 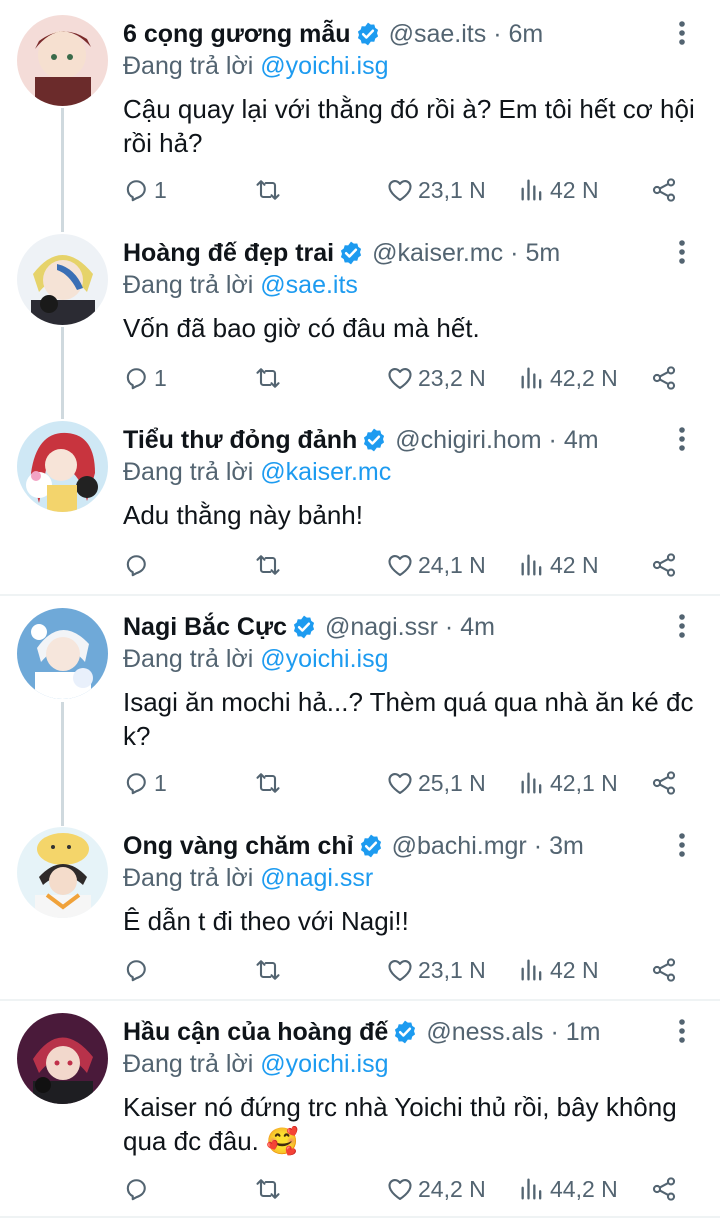 What do you see at coordinates (309, 285) in the screenshot?
I see `replying-to-mention: @sae.its` at bounding box center [309, 285].